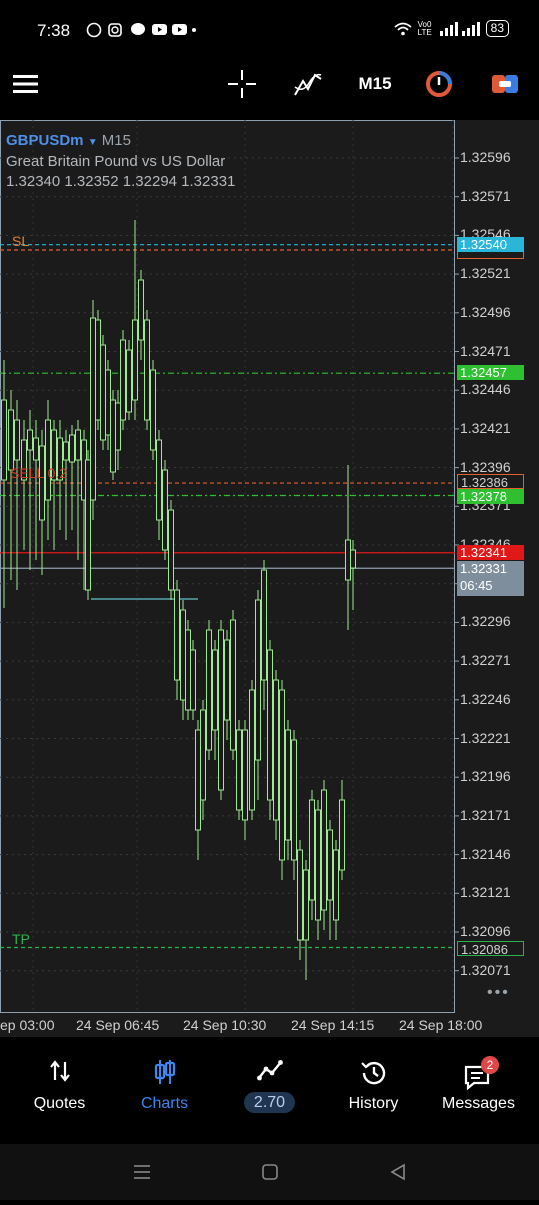 The height and width of the screenshot is (1205, 539). I want to click on price-tick-label: 1.32396, so click(485, 466).